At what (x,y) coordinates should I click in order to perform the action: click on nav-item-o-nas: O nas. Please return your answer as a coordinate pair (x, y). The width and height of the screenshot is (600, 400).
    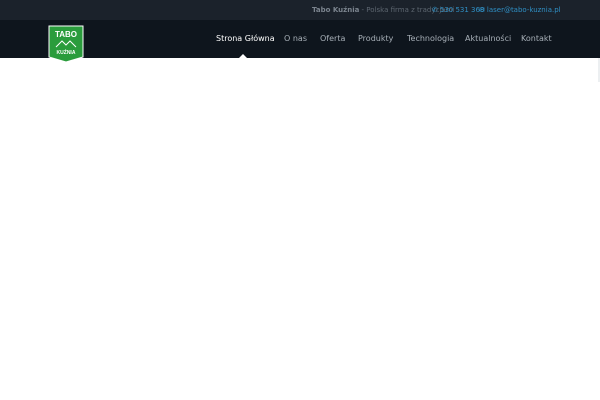
    Looking at the image, I should click on (295, 39).